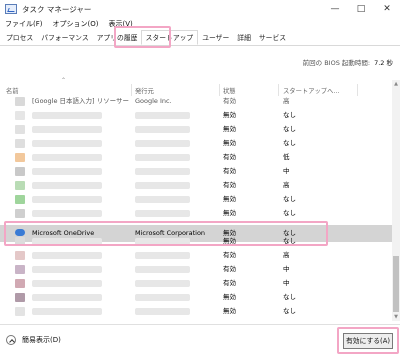  What do you see at coordinates (196, 157) in the screenshot?
I see `startup-row: 有効 低` at bounding box center [196, 157].